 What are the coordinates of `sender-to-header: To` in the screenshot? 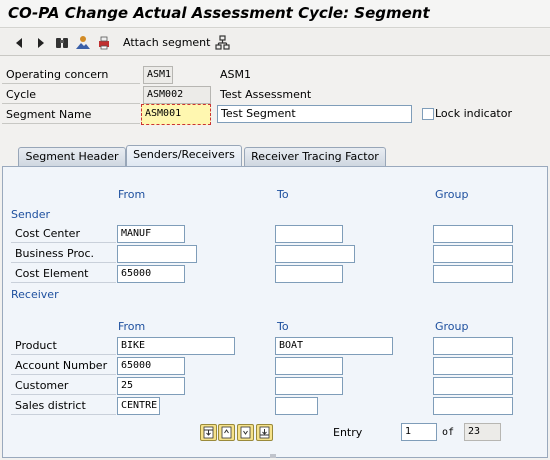 It's located at (283, 194).